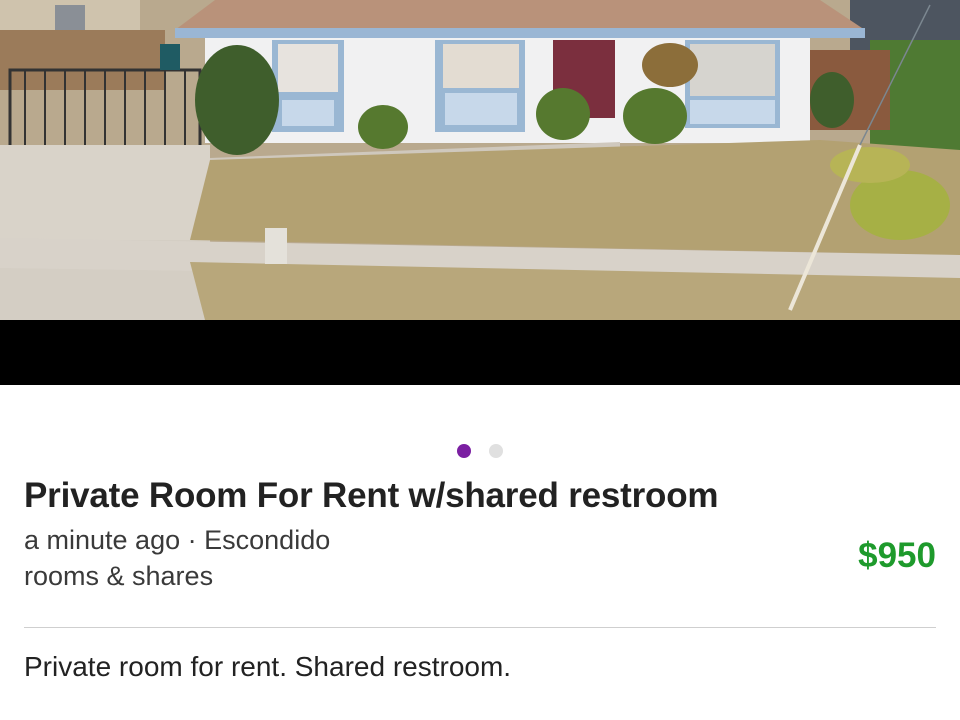 This screenshot has height=720, width=960. What do you see at coordinates (102, 540) in the screenshot?
I see `posted-time: a minute ago` at bounding box center [102, 540].